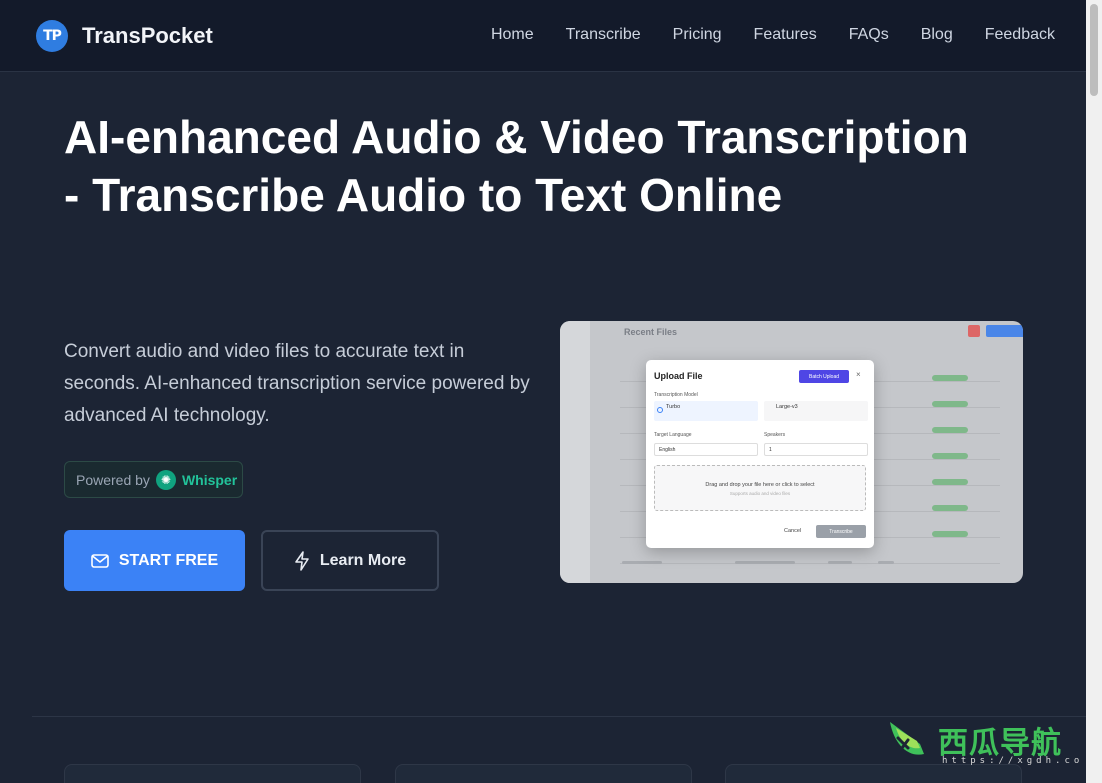 Image resolution: width=1102 pixels, height=783 pixels. Describe the element at coordinates (209, 479) in the screenshot. I see `whisper-label: Whisper` at that location.